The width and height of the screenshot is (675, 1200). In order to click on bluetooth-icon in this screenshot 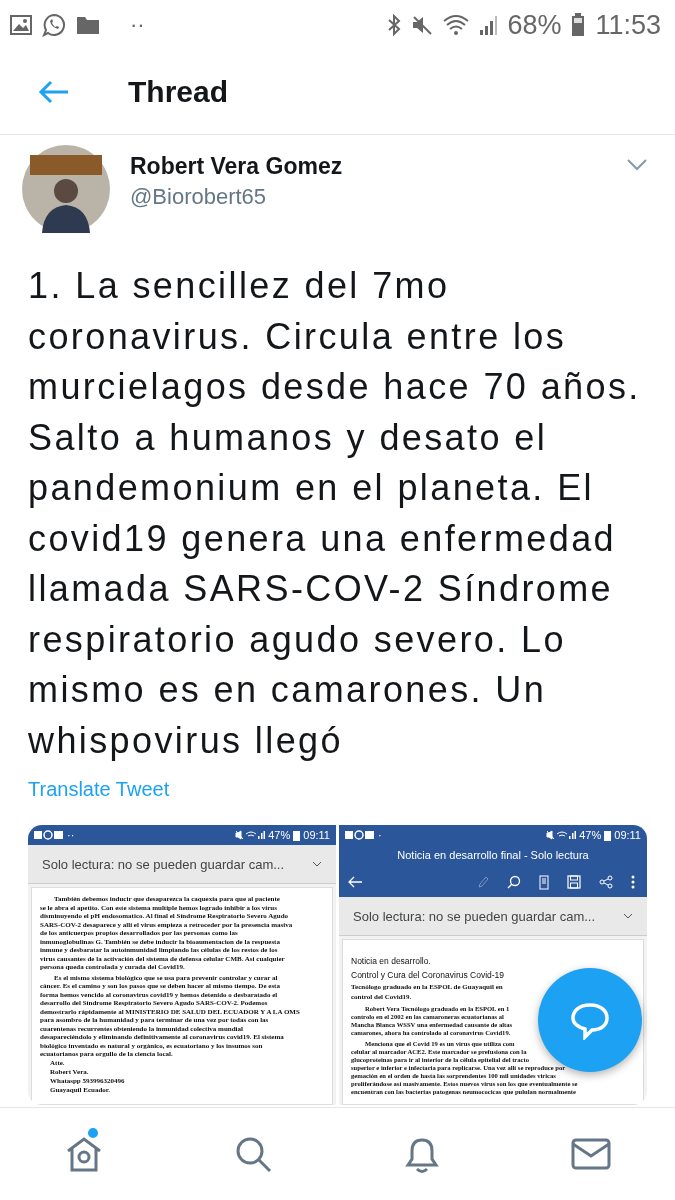, I will do `click(394, 25)`.